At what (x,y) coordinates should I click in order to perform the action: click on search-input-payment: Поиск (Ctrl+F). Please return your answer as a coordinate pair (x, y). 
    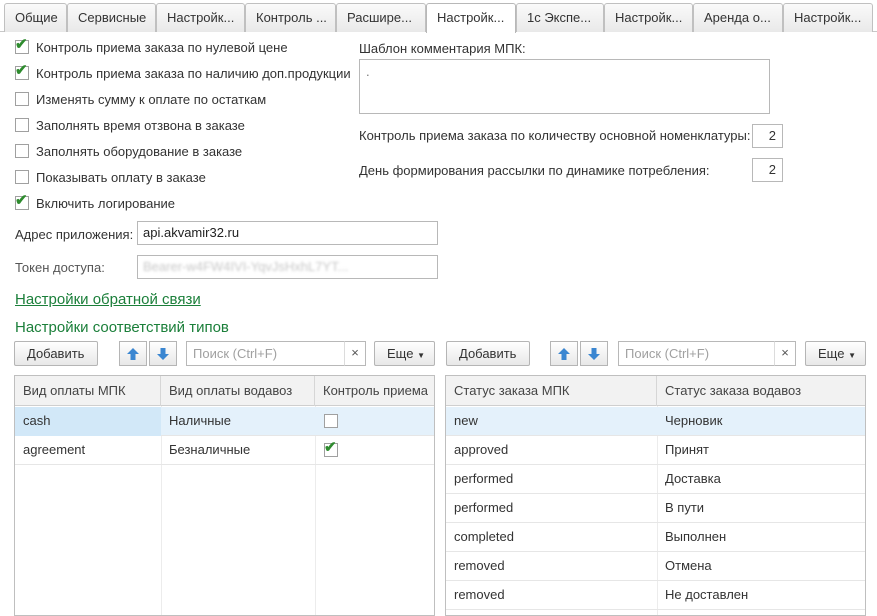
    Looking at the image, I should click on (265, 353).